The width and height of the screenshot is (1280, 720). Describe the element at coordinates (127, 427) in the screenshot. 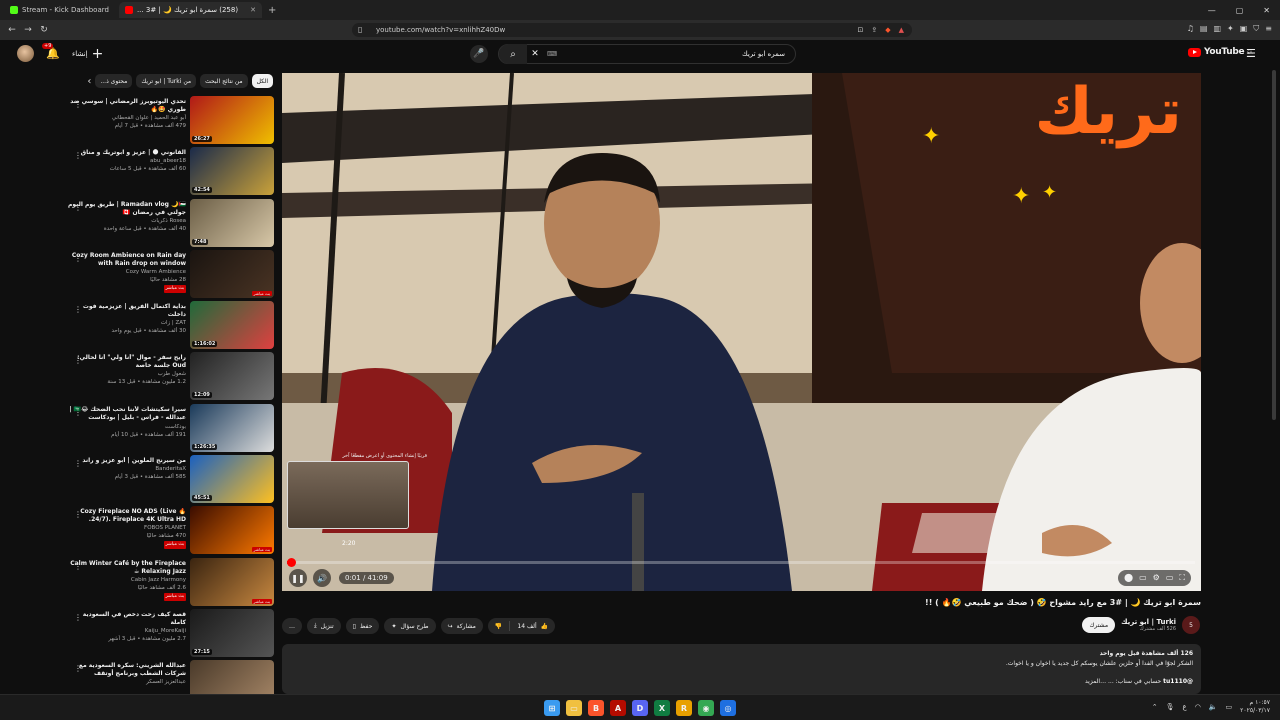

I see `recommendation-channel: بودكاست` at that location.